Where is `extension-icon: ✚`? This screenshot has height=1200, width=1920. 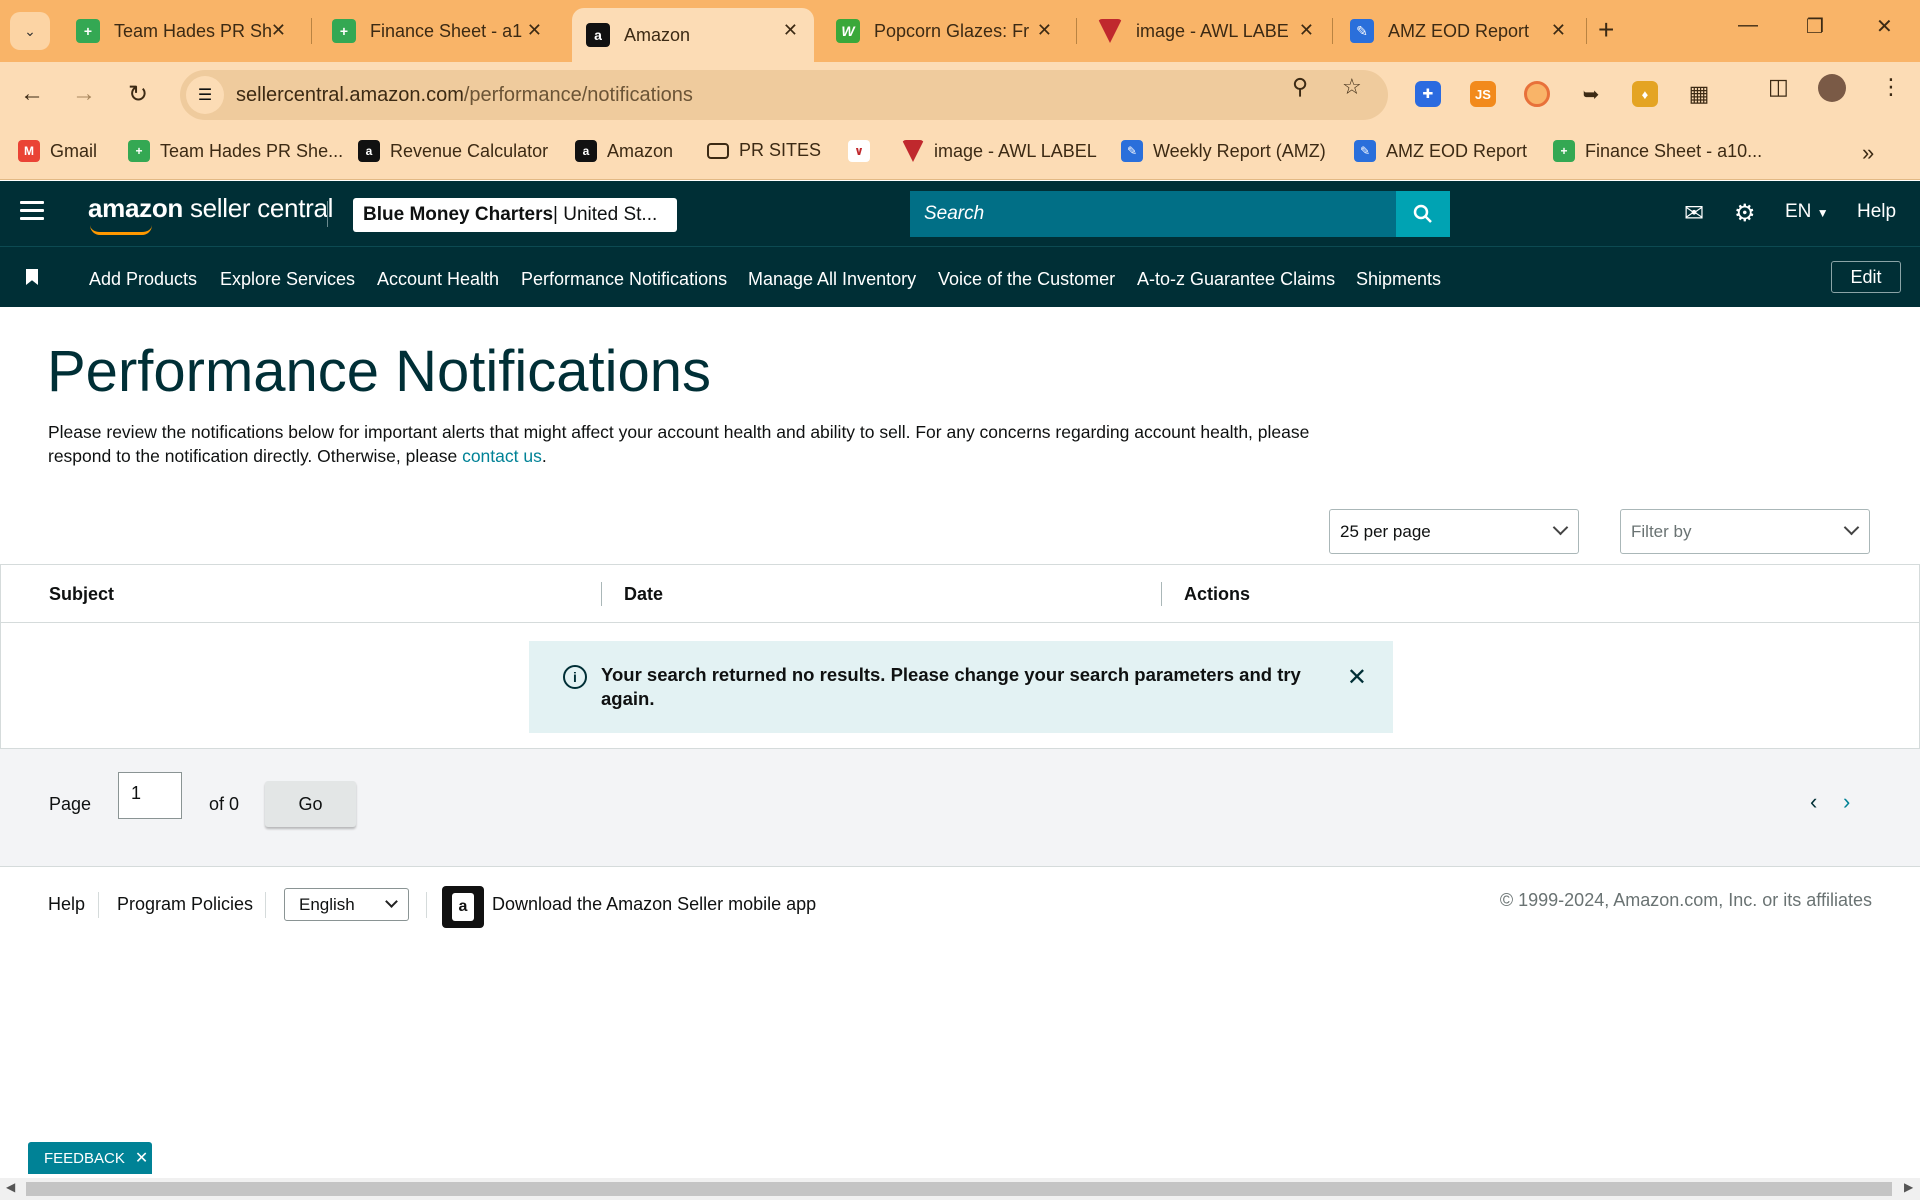
extension-icon: ✚ is located at coordinates (1428, 94).